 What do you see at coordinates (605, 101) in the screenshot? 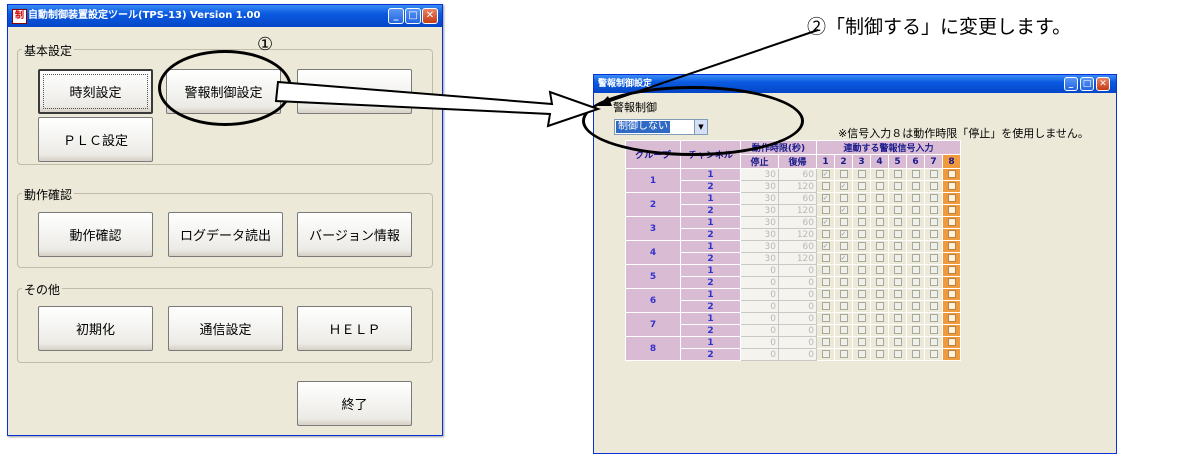
I see `callout-arrow-head` at bounding box center [605, 101].